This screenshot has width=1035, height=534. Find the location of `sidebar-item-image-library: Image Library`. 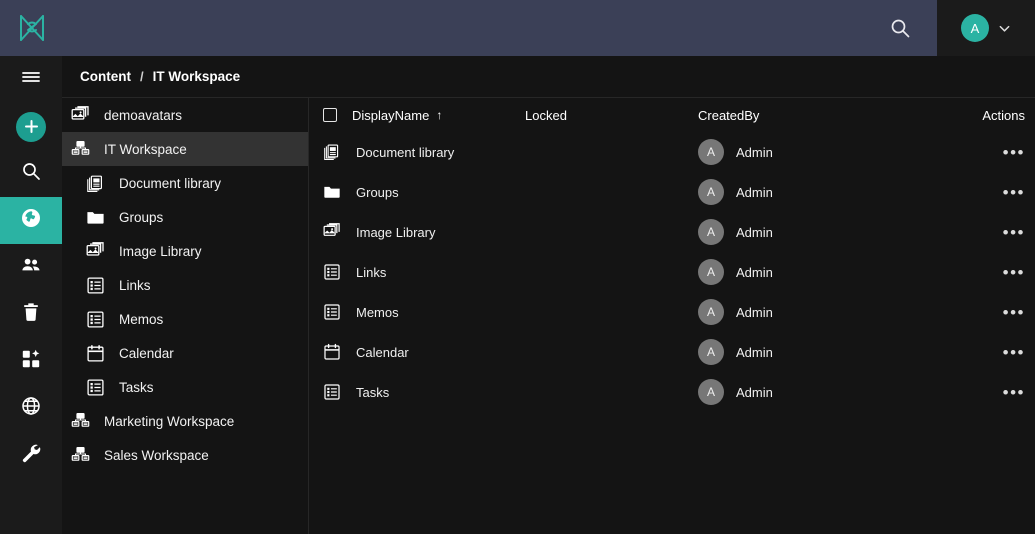

sidebar-item-image-library: Image Library is located at coordinates (185, 251).